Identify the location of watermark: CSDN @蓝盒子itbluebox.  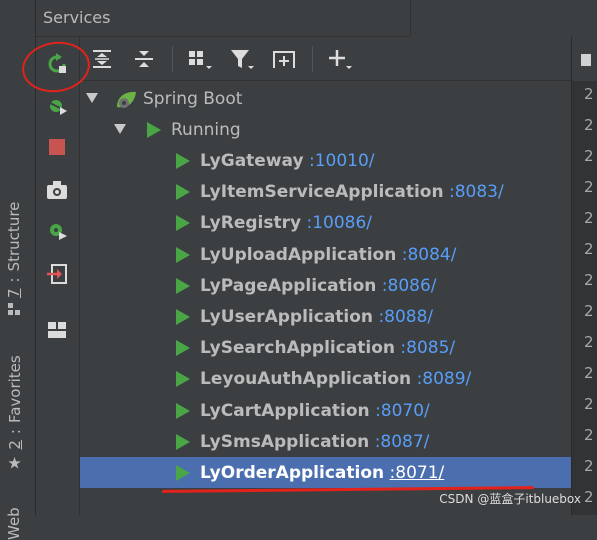
(510, 499).